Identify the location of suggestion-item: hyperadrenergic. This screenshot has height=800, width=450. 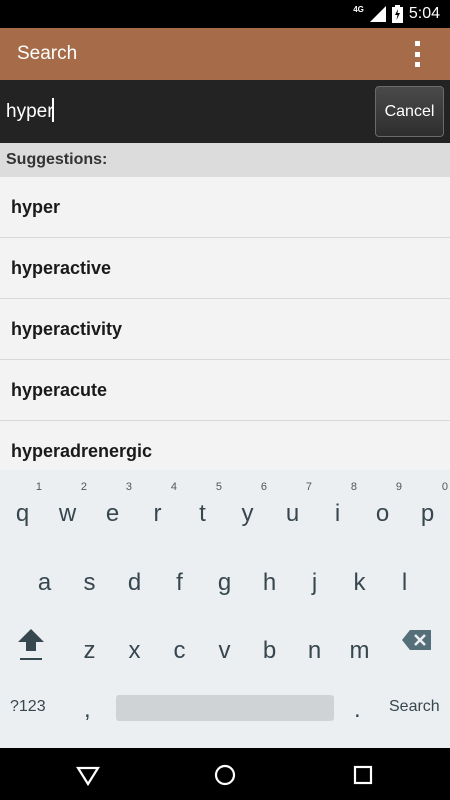
(225, 445).